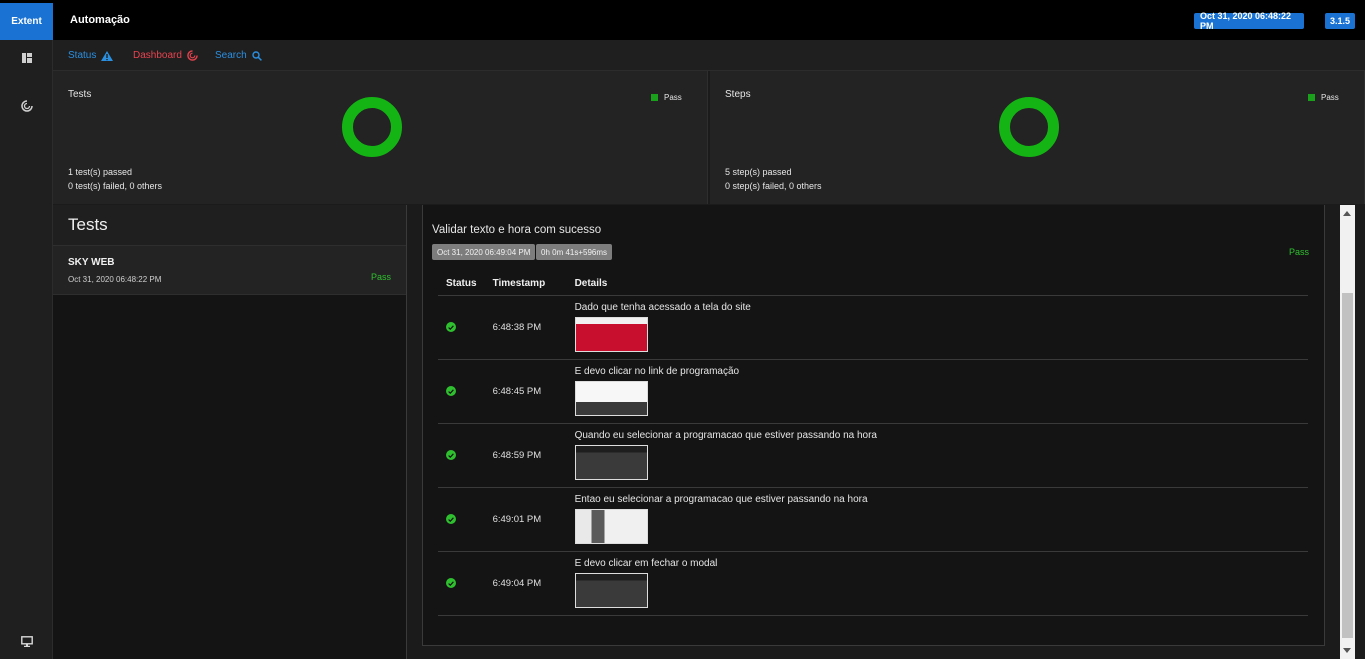 The image size is (1365, 659). I want to click on monitor-icon, so click(26, 641).